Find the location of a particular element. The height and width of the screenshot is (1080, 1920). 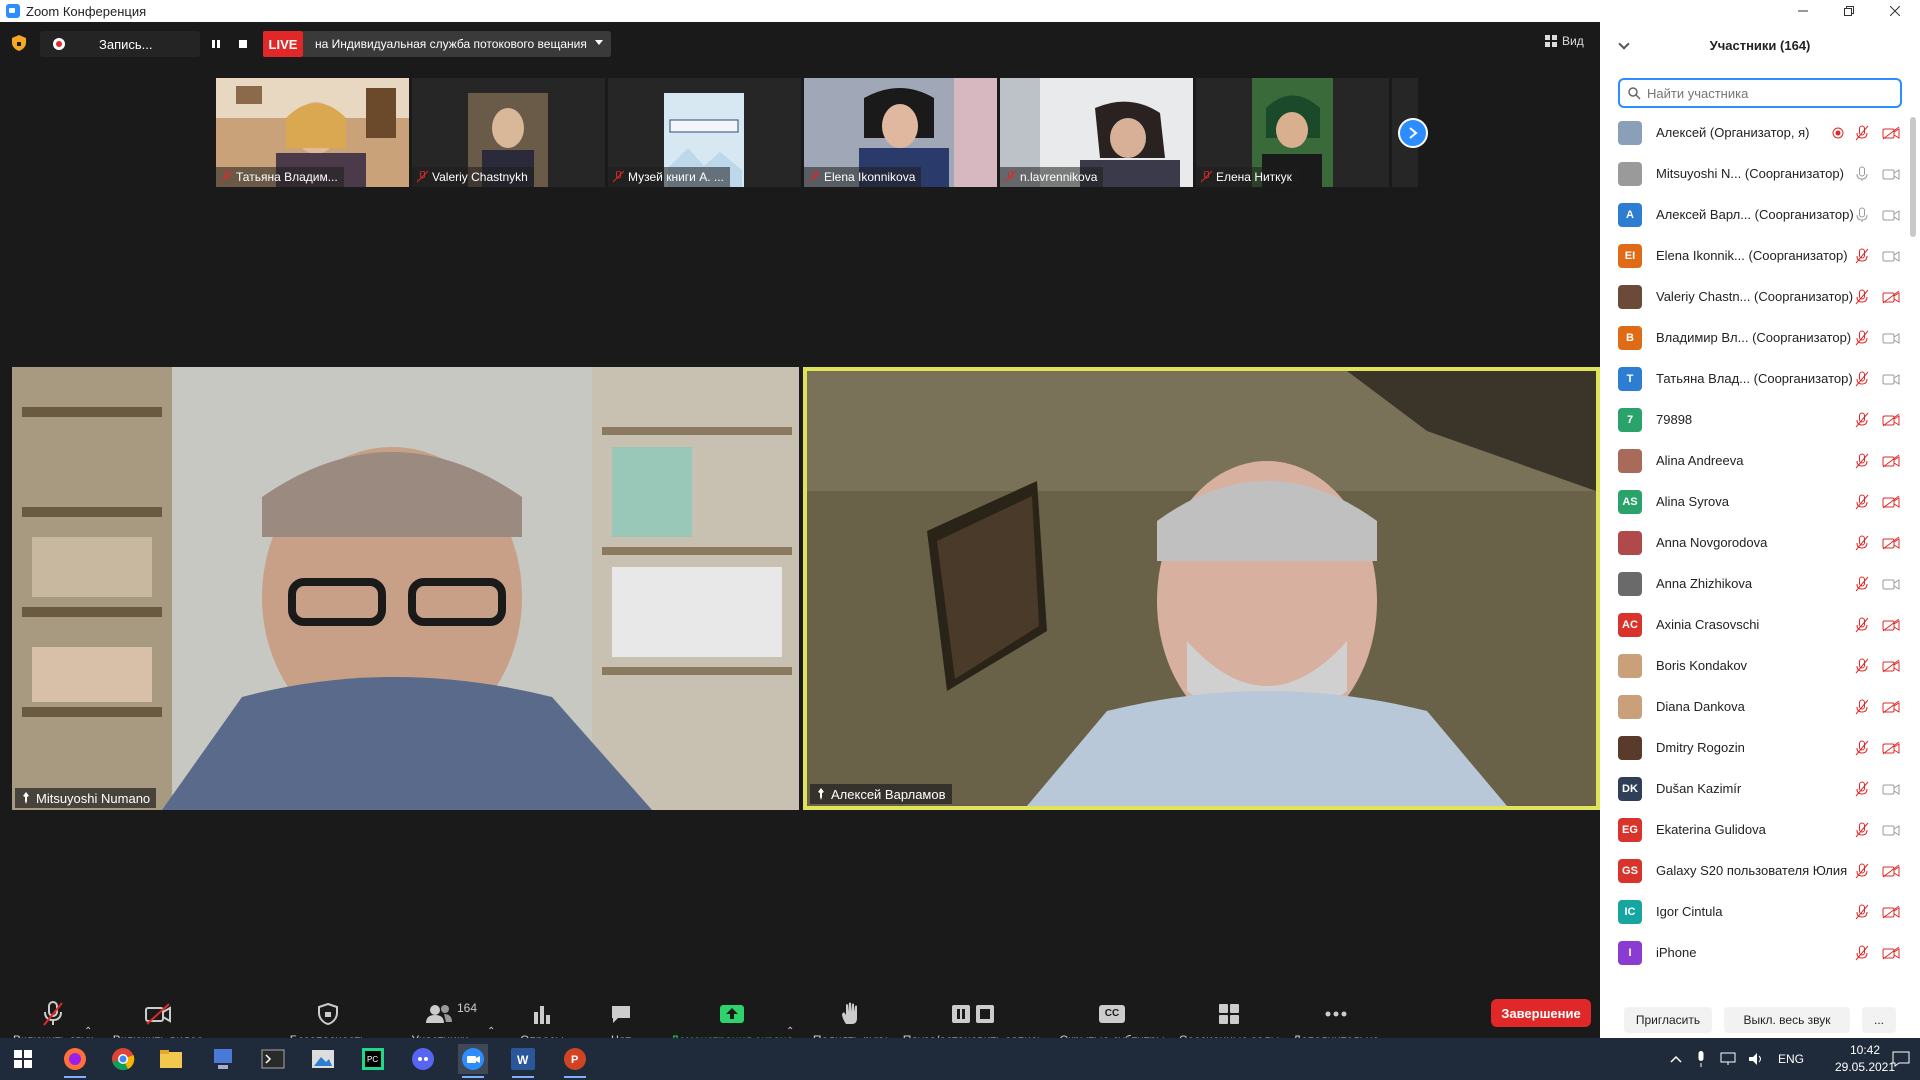

windows-logo-icon is located at coordinates (23, 1059).